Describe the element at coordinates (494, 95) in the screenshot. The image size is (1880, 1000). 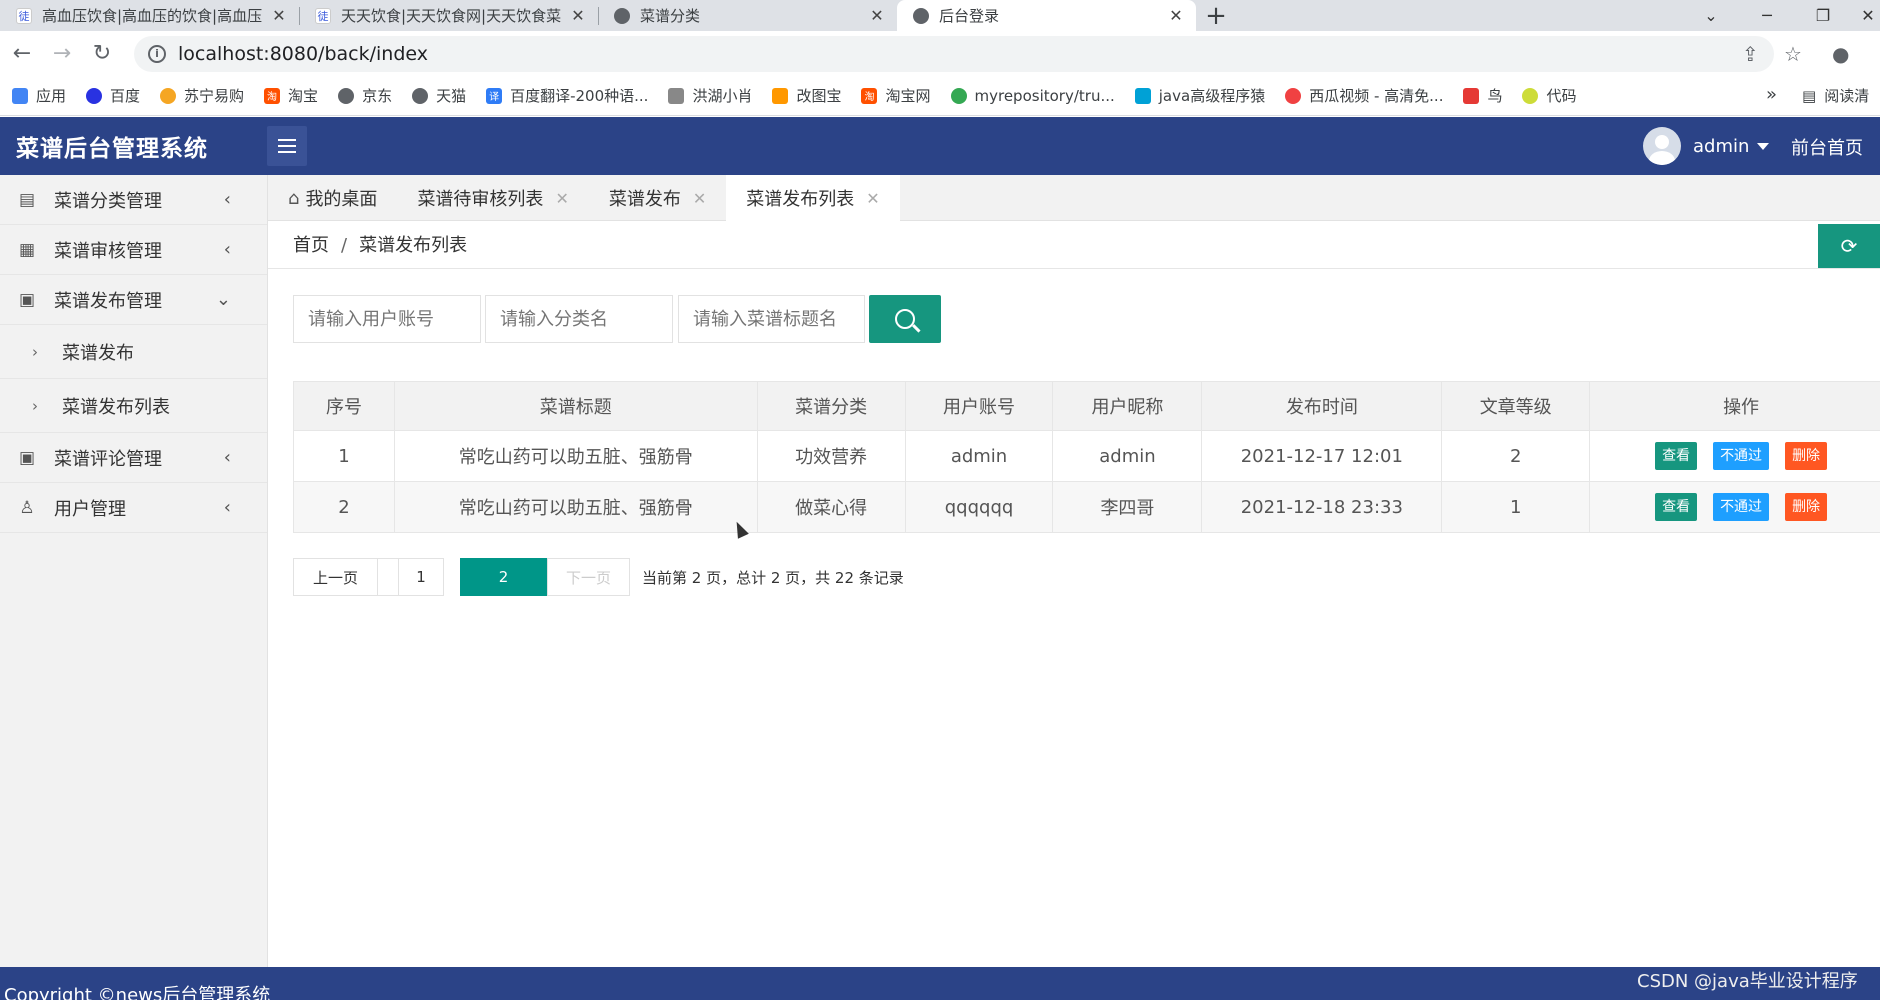
I see `translate-icon: 译` at that location.